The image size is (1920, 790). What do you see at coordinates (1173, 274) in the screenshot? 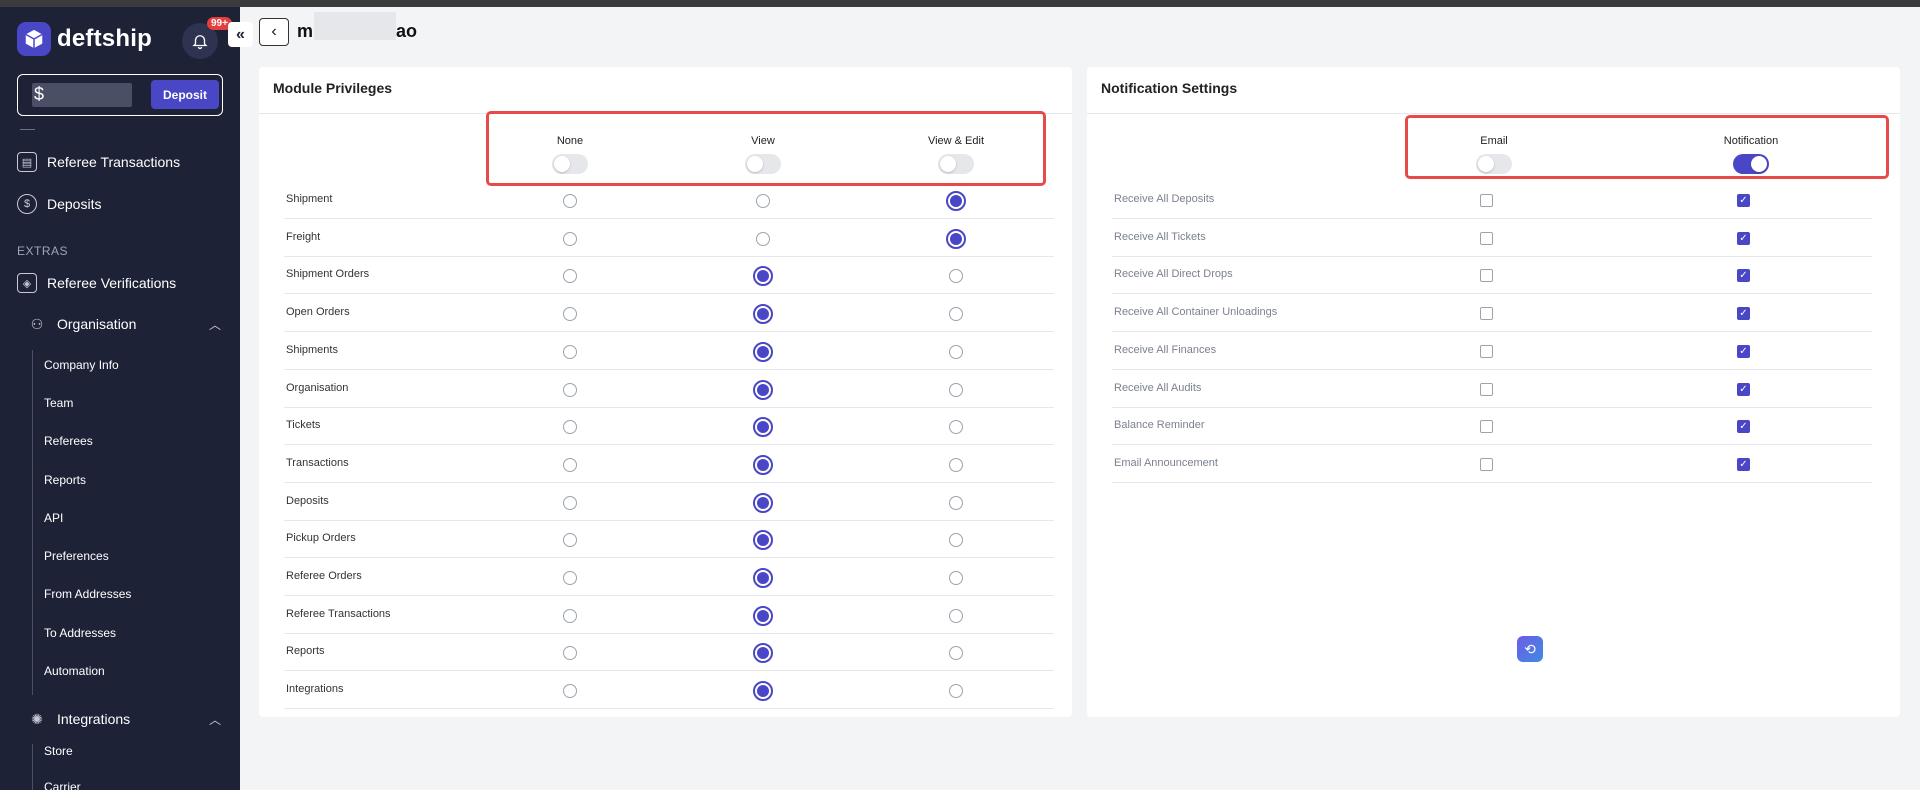
I see `row-label: Receive All Direct Drops` at bounding box center [1173, 274].